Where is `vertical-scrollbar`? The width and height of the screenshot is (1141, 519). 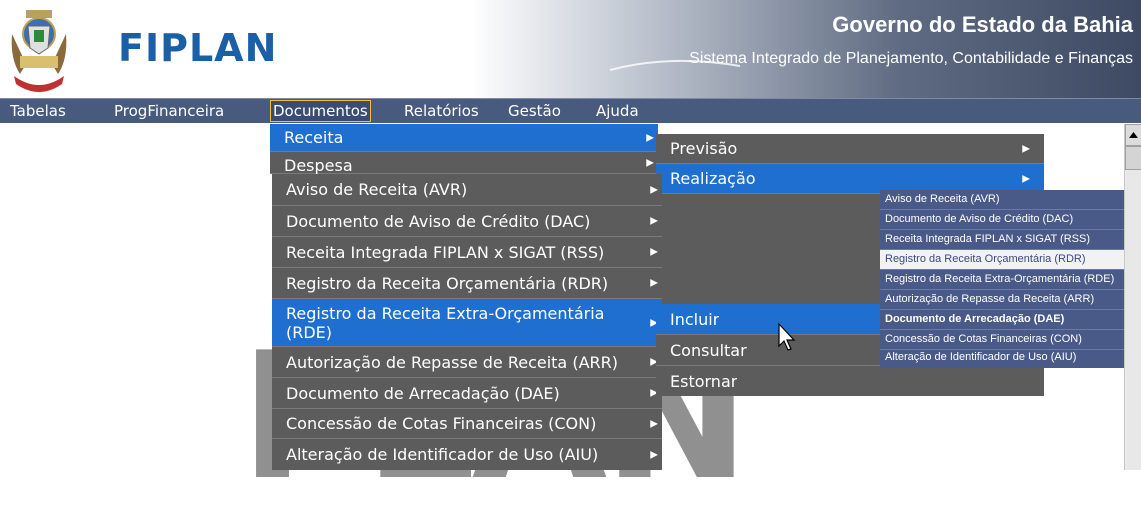
vertical-scrollbar is located at coordinates (1132, 297).